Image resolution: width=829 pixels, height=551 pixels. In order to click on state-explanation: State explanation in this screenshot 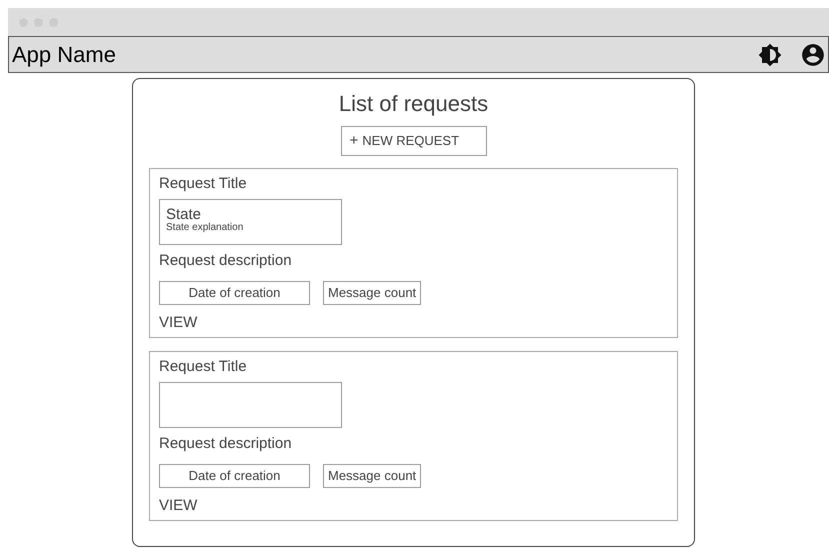, I will do `click(205, 228)`.